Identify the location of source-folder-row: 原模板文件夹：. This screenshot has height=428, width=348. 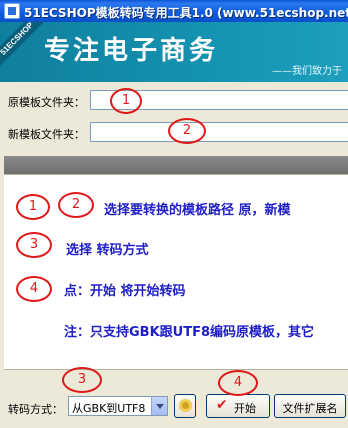
(174, 101).